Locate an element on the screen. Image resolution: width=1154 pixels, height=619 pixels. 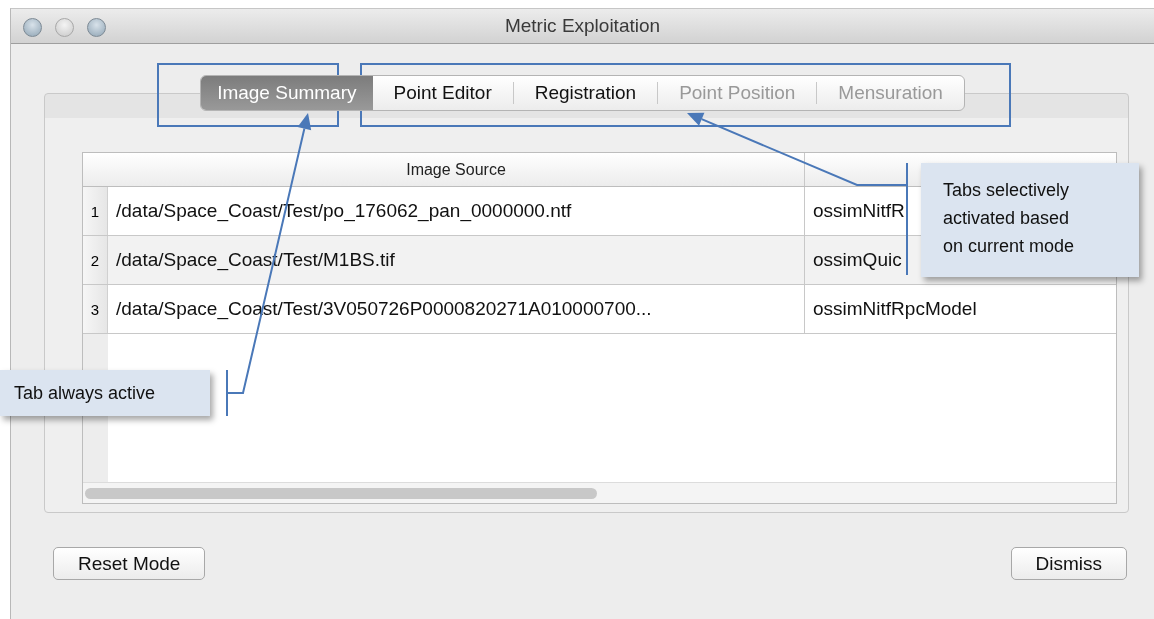
scrollbar-thumb is located at coordinates (341, 493).